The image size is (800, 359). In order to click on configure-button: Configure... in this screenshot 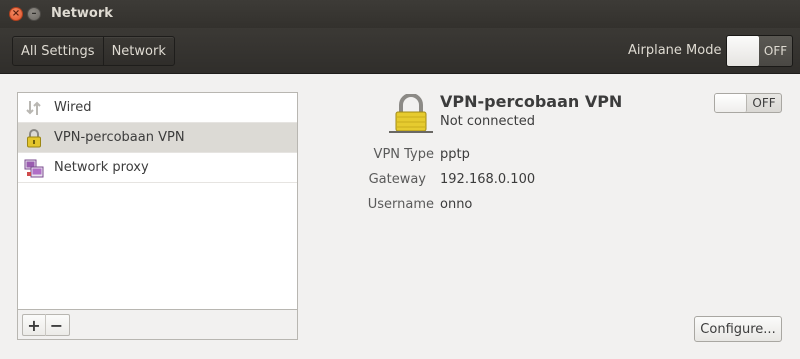, I will do `click(738, 329)`.